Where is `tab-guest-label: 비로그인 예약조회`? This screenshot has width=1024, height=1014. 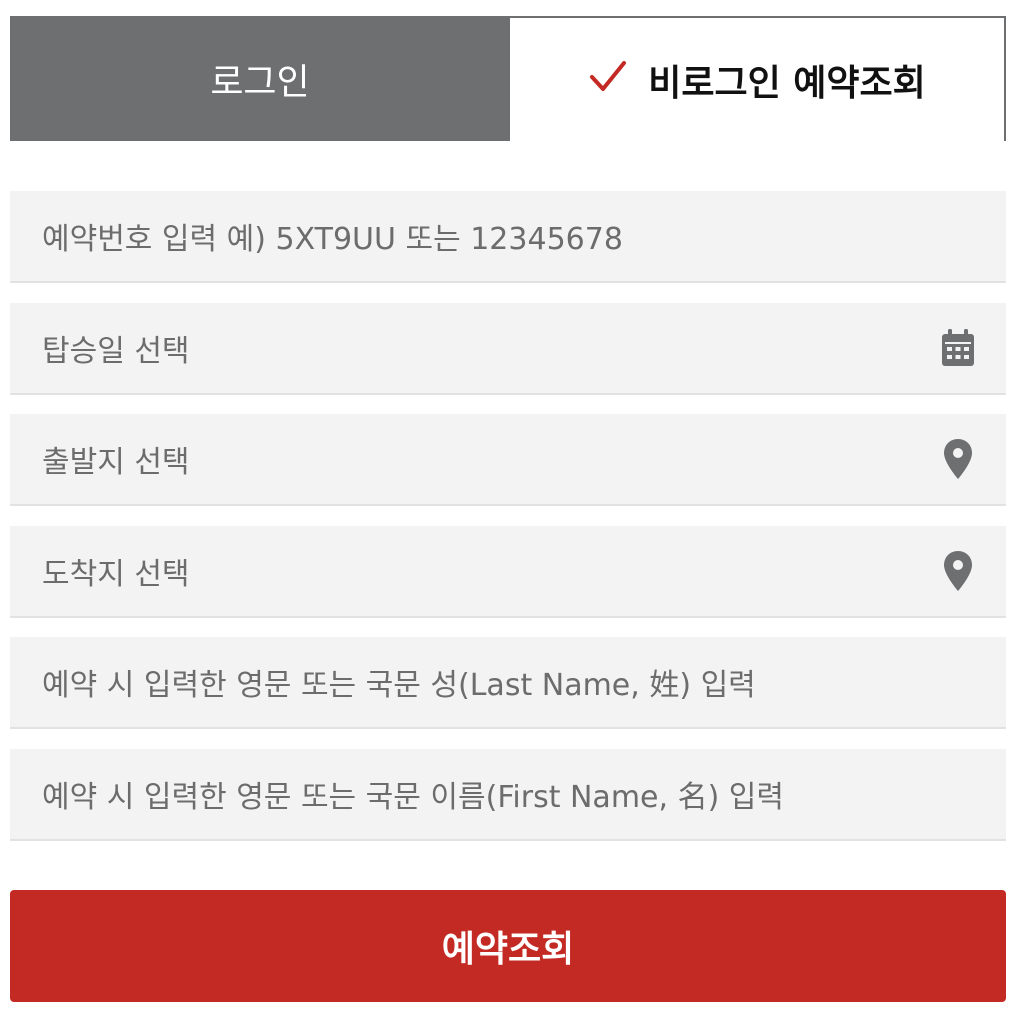
tab-guest-label: 비로그인 예약조회 is located at coordinates (787, 83).